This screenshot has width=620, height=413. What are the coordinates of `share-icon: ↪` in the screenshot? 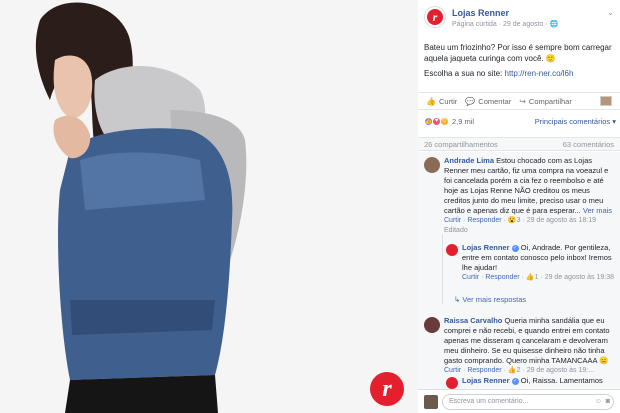 It's located at (522, 101).